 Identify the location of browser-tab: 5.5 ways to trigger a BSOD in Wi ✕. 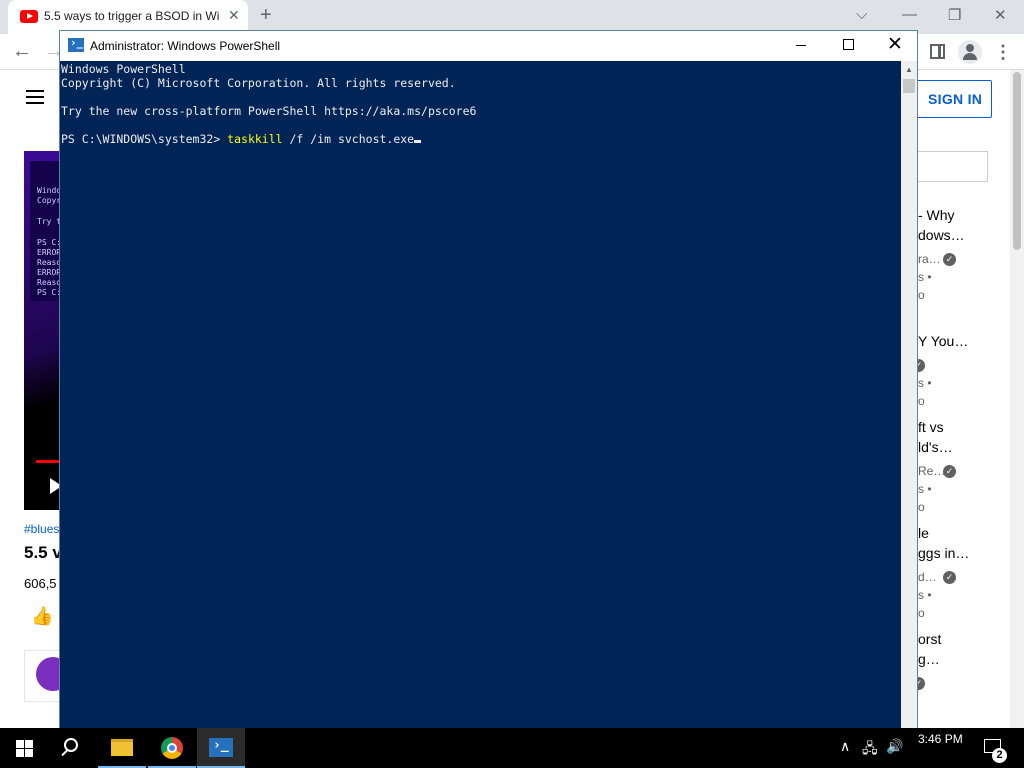
(128, 17).